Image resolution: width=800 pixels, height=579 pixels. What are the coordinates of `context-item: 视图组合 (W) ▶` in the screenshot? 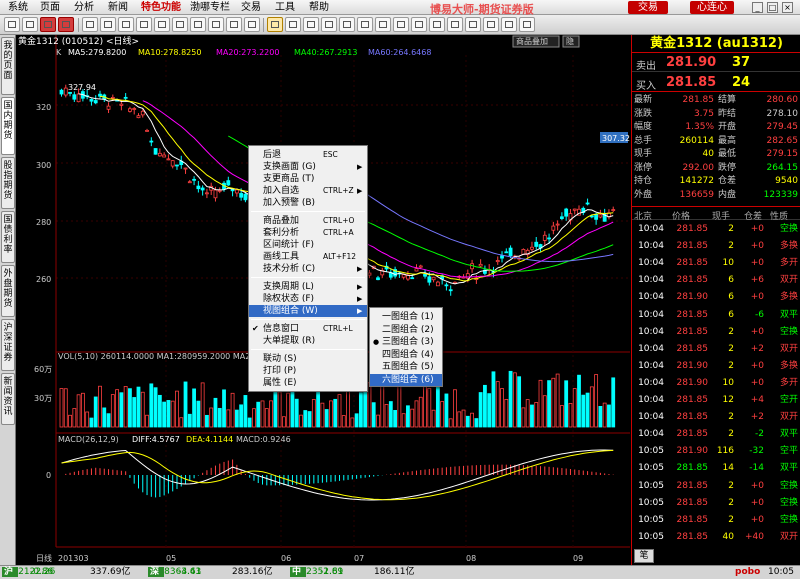 It's located at (308, 311).